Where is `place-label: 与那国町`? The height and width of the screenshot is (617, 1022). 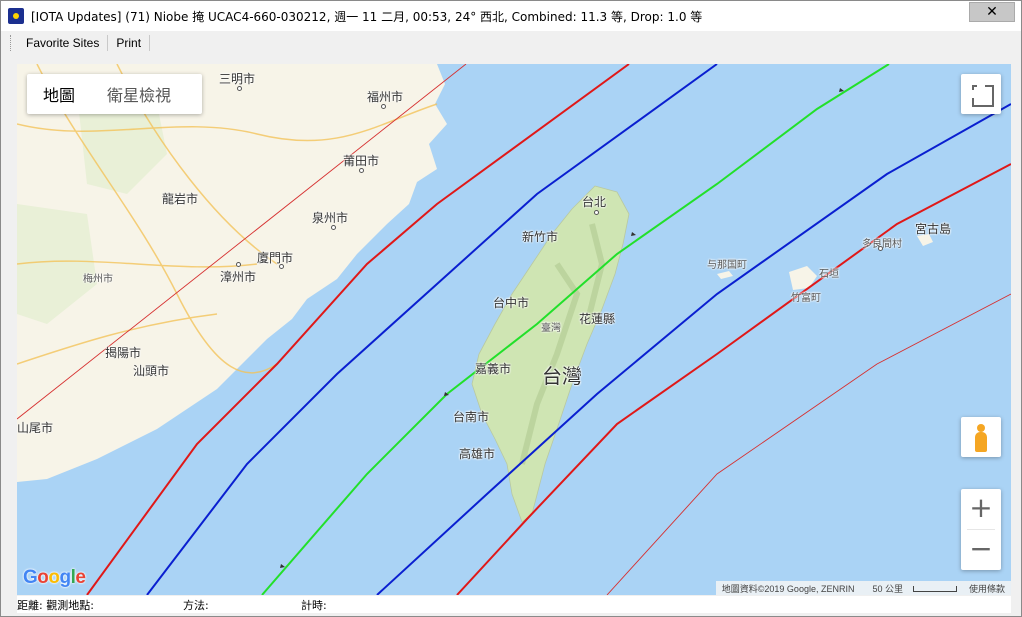 place-label: 与那国町 is located at coordinates (727, 265).